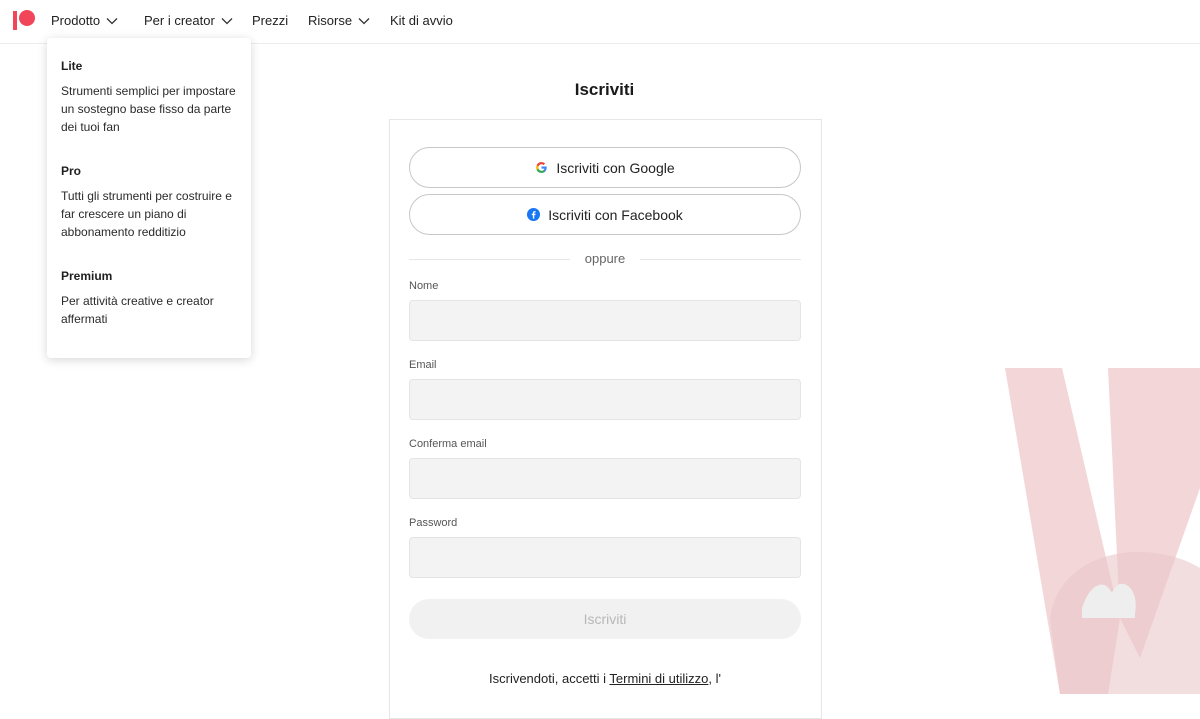 The image size is (1200, 719). What do you see at coordinates (658, 678) in the screenshot?
I see `terms-link: Termini di utilizzo` at bounding box center [658, 678].